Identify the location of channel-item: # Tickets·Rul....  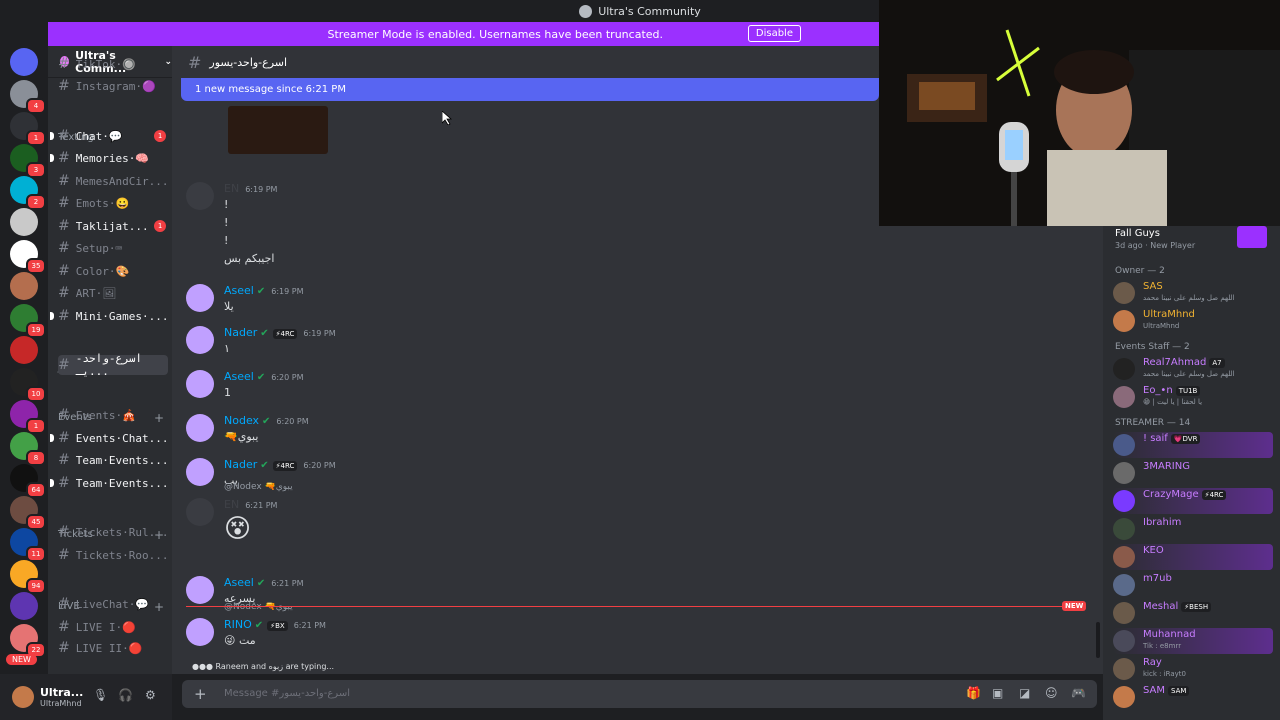
(113, 532).